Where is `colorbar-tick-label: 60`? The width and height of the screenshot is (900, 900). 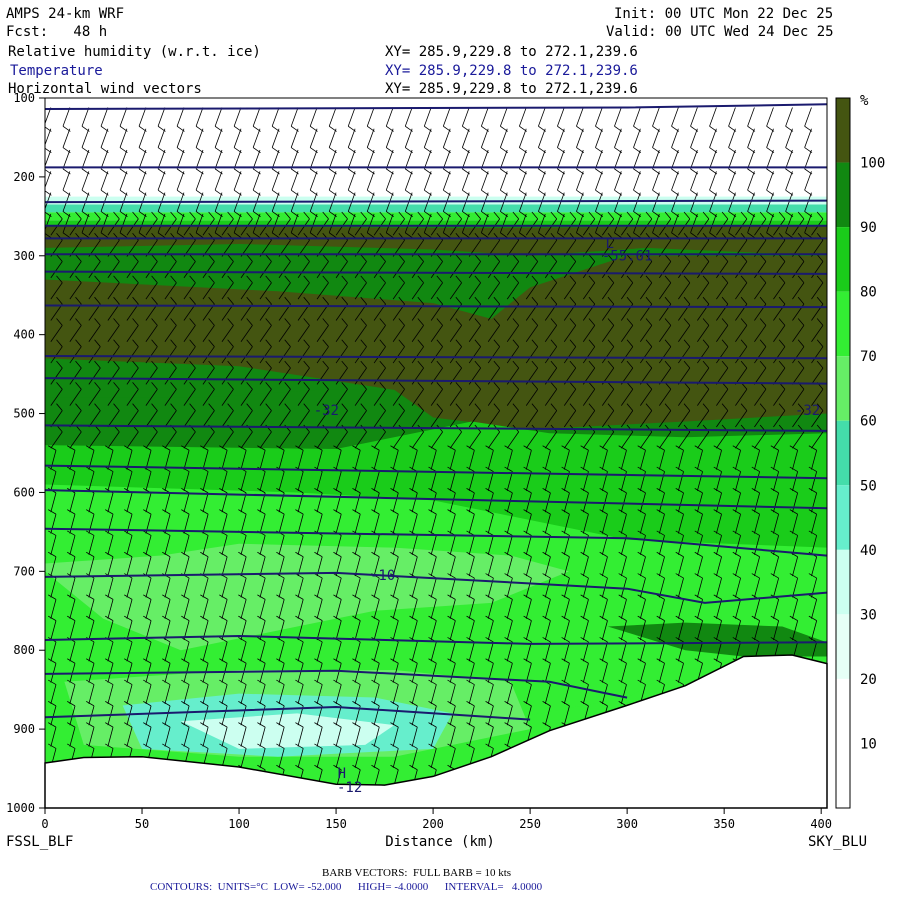
colorbar-tick-label: 60 is located at coordinates (868, 422).